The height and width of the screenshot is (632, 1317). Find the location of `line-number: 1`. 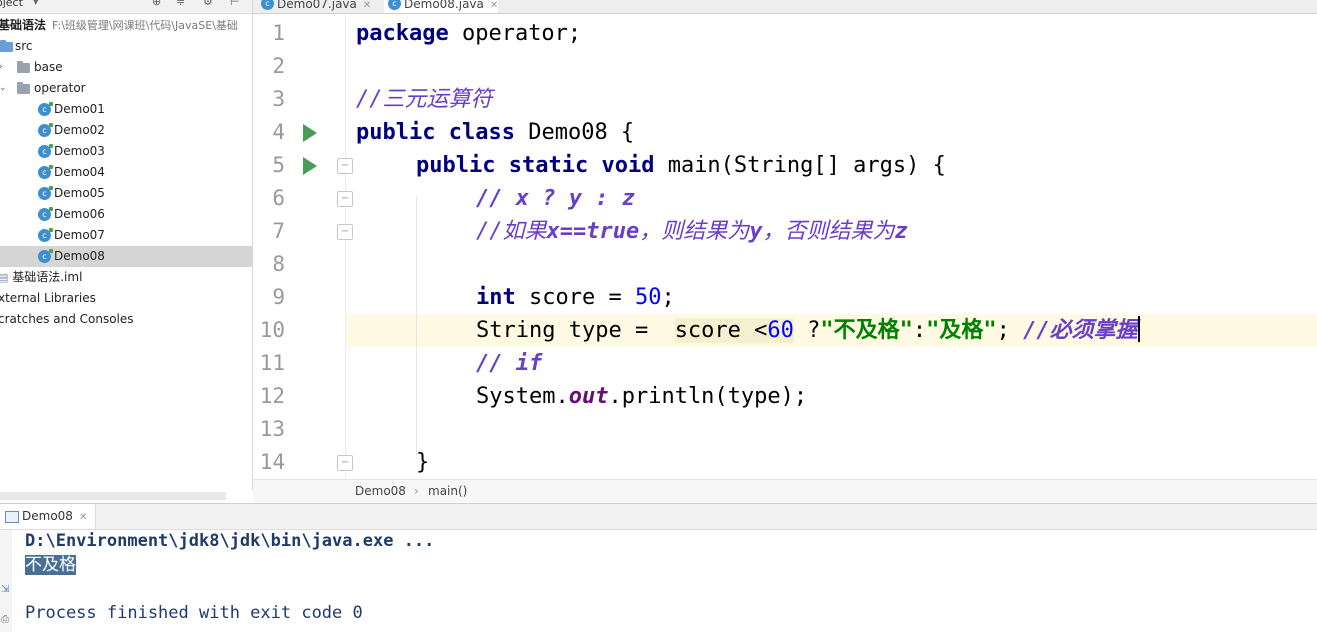

line-number: 1 is located at coordinates (278, 33).